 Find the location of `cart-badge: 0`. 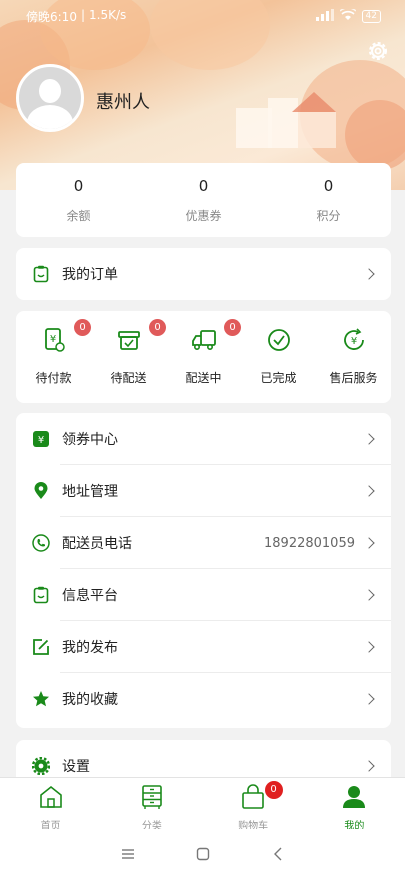

cart-badge: 0 is located at coordinates (273, 790).